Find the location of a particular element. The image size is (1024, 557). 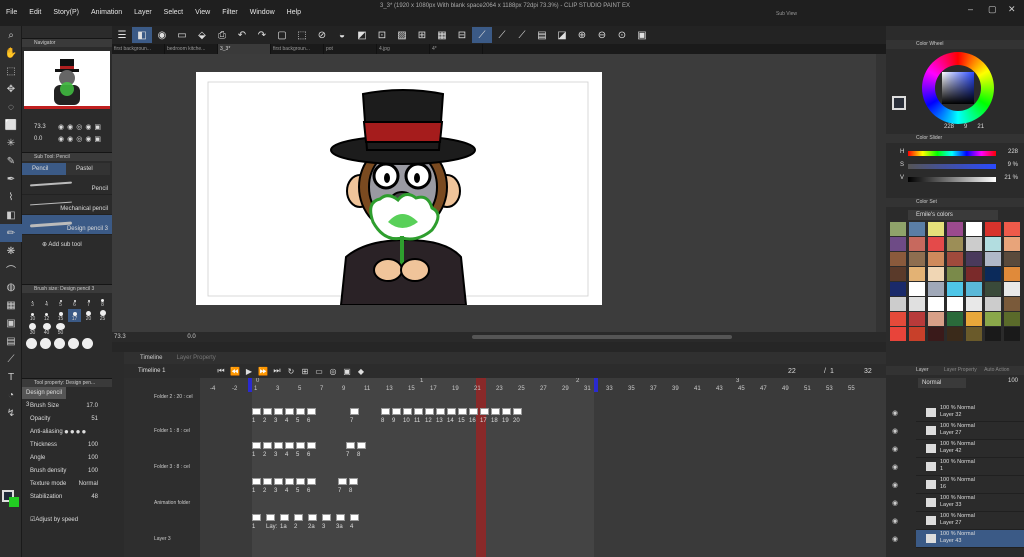

brush-mechanical-pencil: Mechanical pencil is located at coordinates (67, 205).